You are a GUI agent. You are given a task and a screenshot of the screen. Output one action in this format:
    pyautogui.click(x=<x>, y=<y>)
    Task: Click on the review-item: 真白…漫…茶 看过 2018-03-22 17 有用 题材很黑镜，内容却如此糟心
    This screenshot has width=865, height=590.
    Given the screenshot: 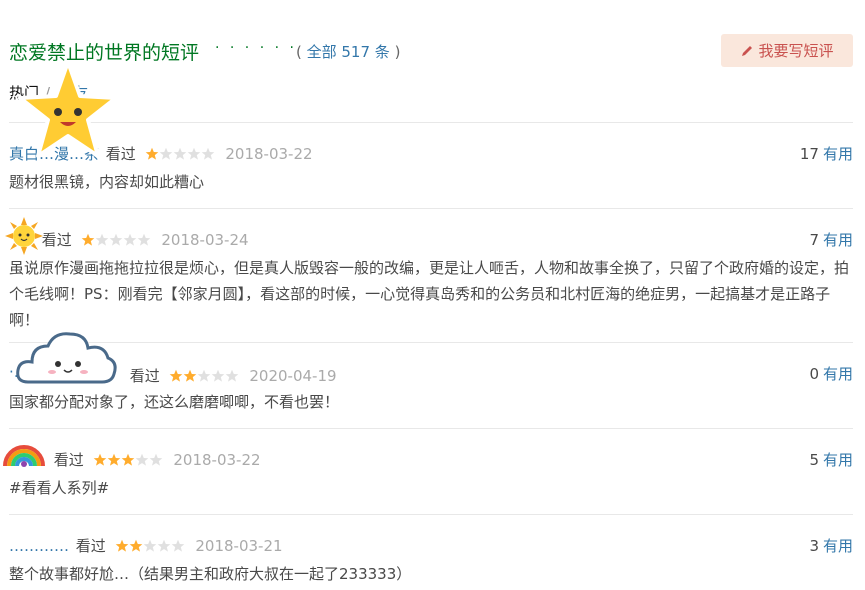 What is the action you would take?
    pyautogui.click(x=431, y=169)
    